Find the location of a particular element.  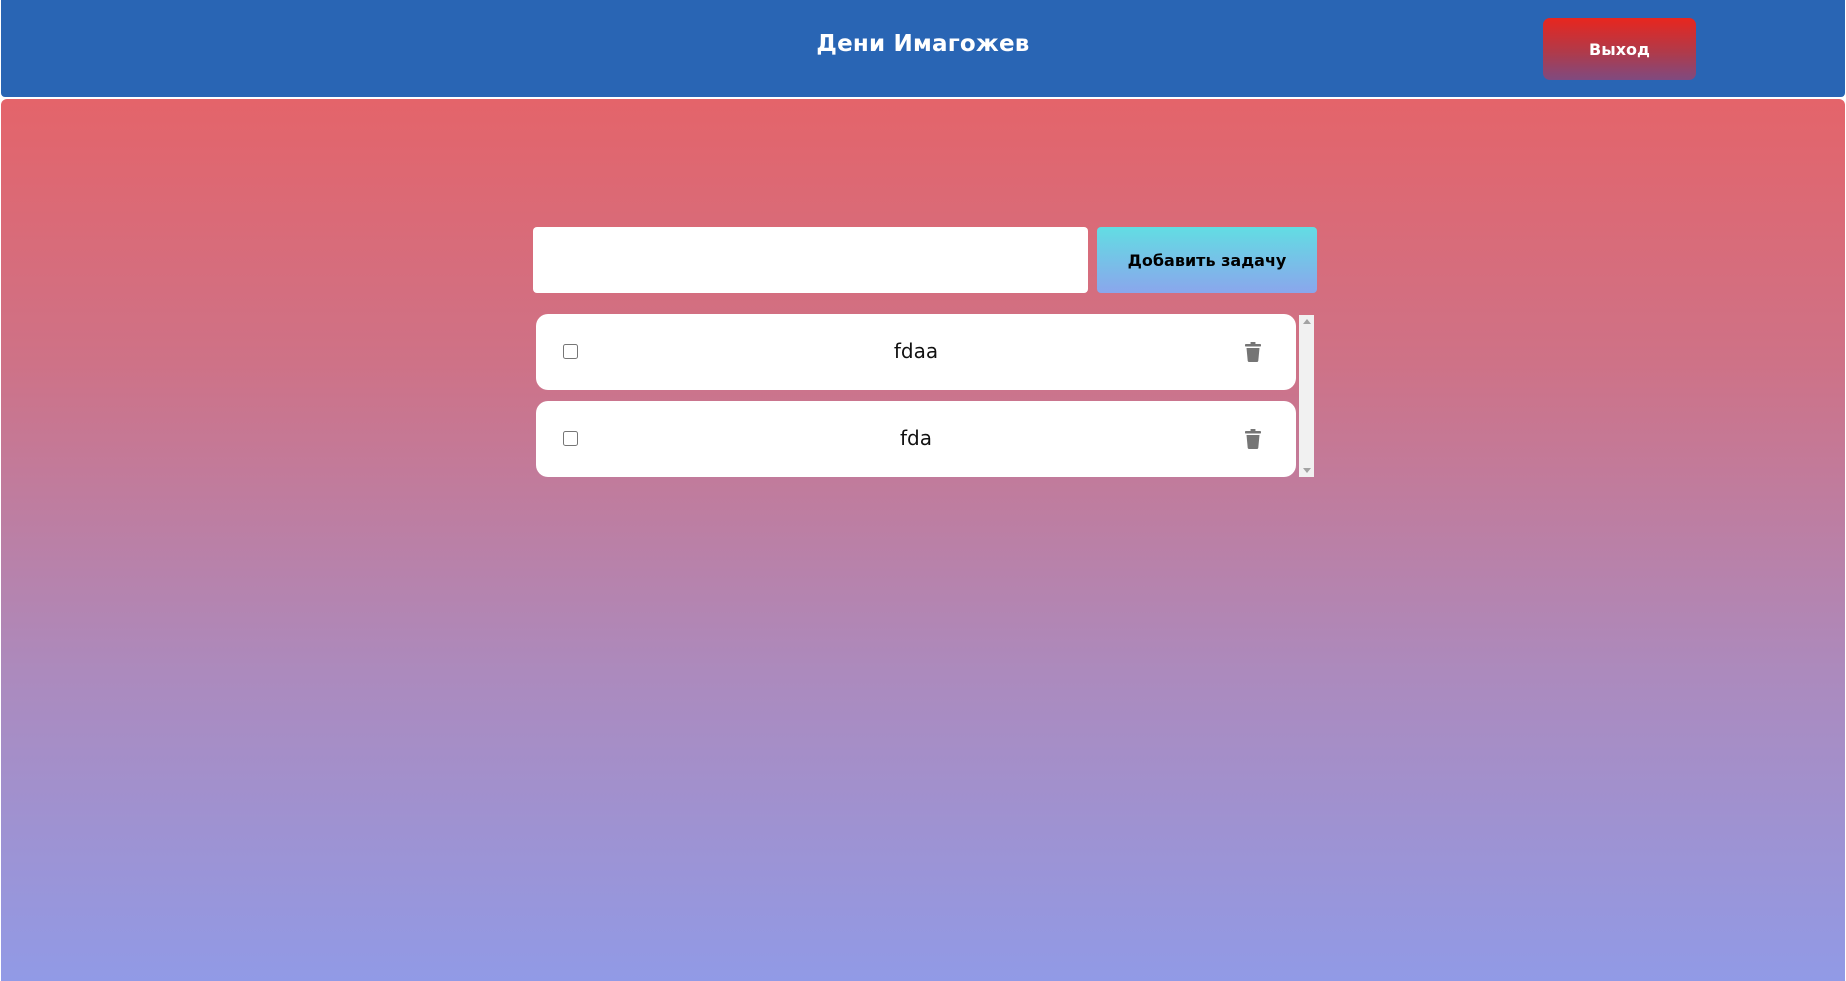

task-text: fda is located at coordinates (916, 438).